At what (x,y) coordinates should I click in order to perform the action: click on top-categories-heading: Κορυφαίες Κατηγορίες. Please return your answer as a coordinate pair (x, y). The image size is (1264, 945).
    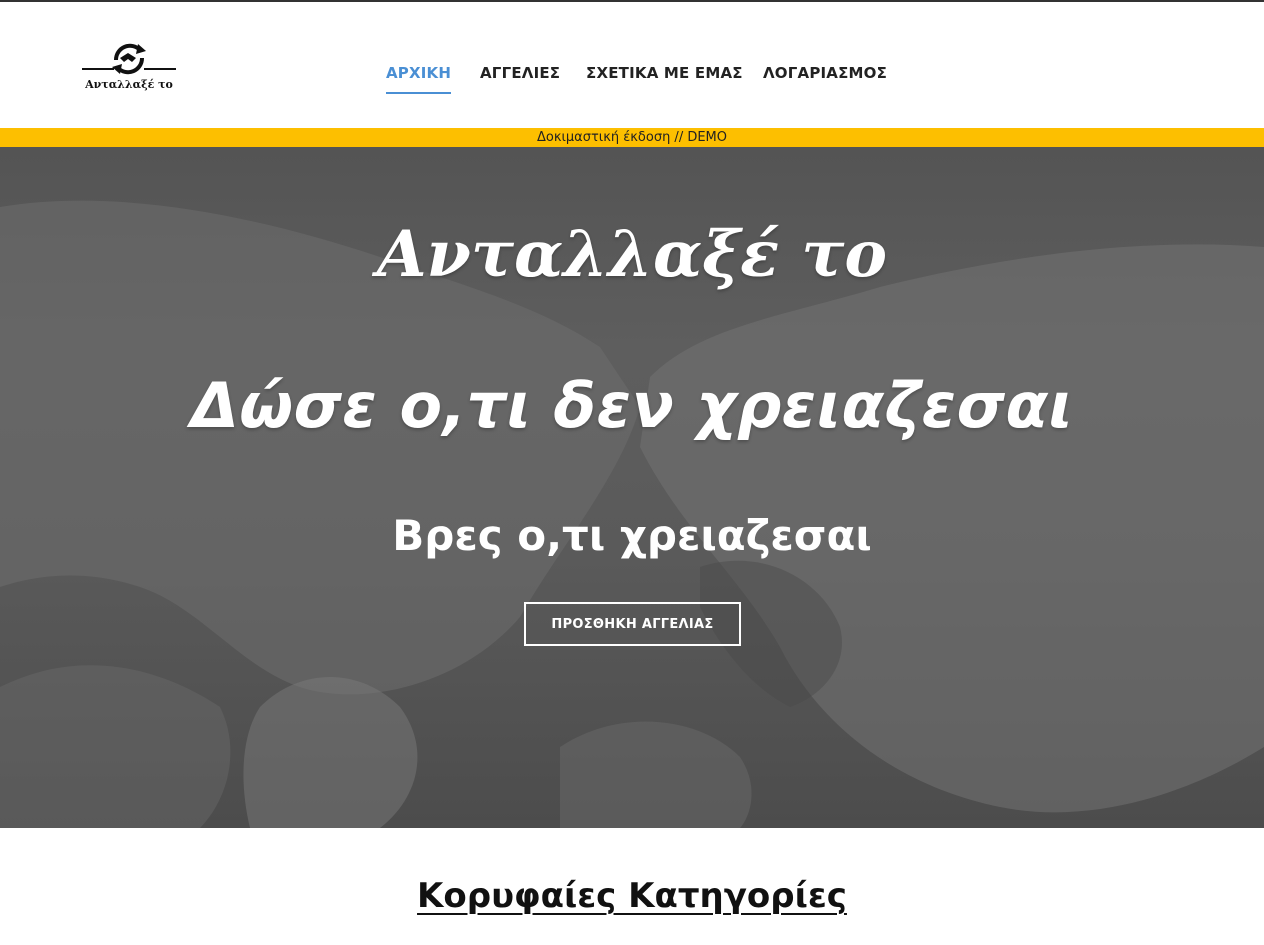
    Looking at the image, I should click on (632, 896).